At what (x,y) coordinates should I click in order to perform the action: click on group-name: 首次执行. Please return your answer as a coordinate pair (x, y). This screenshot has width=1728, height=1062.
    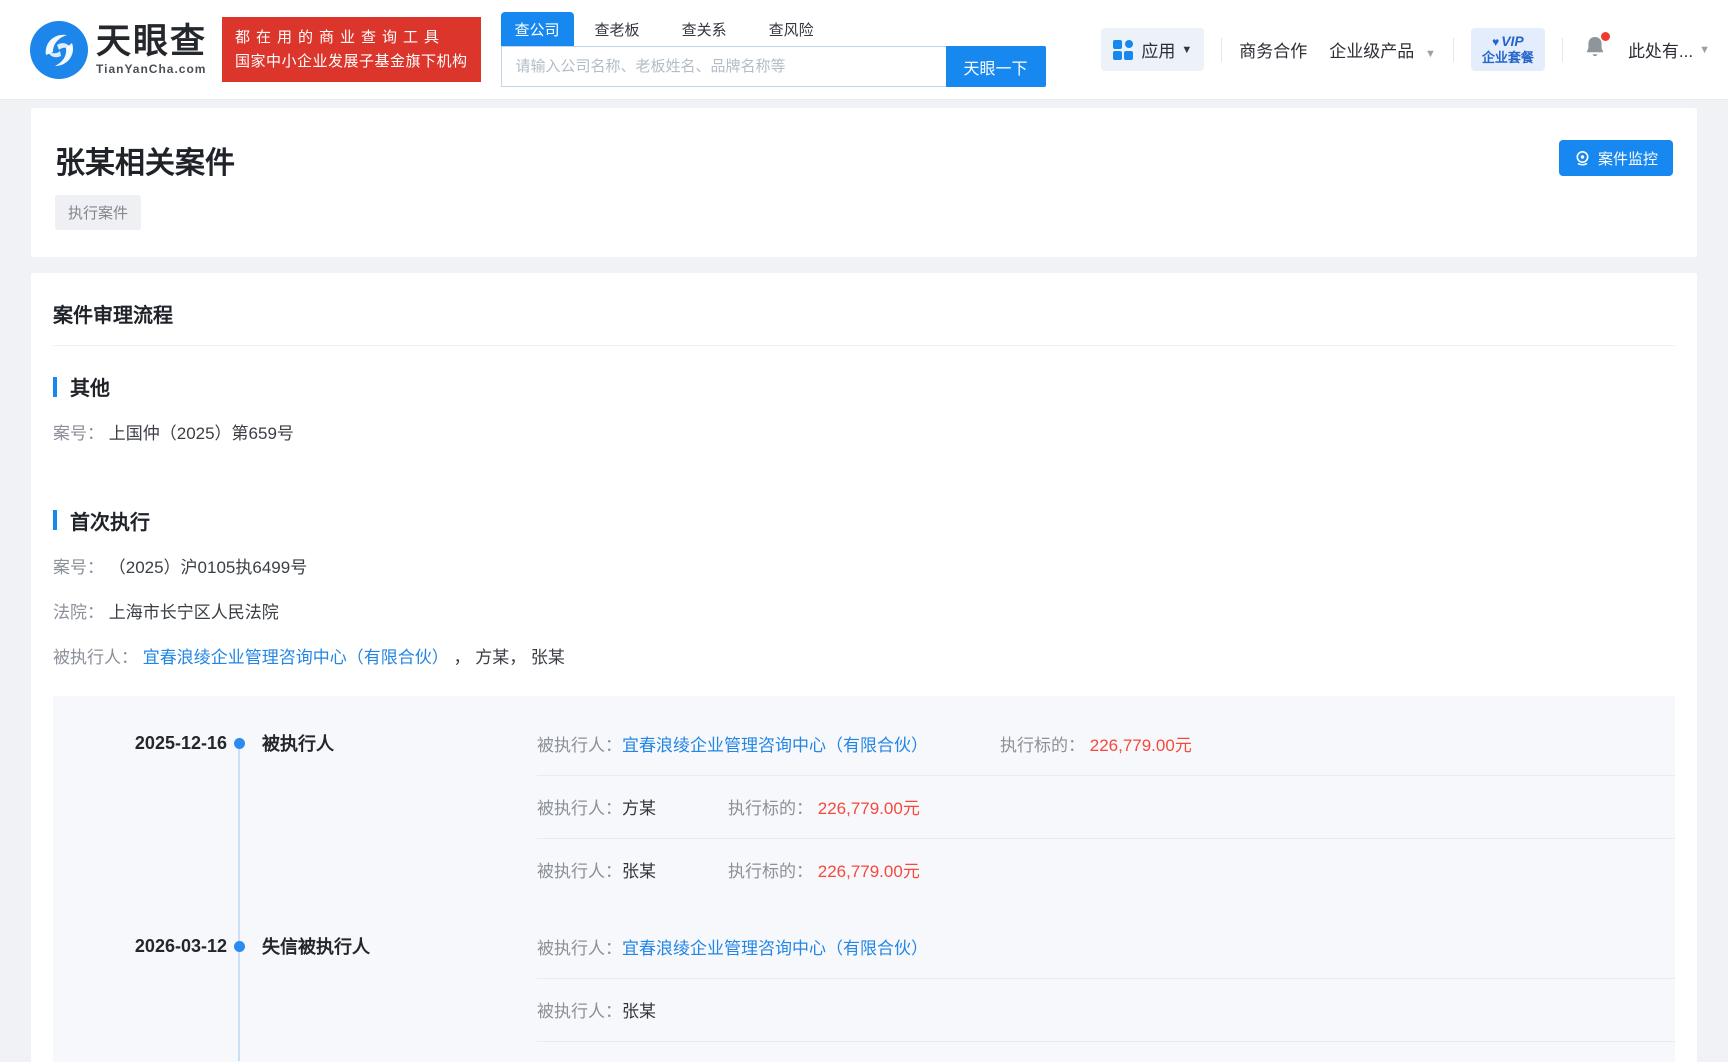
    Looking at the image, I should click on (110, 522).